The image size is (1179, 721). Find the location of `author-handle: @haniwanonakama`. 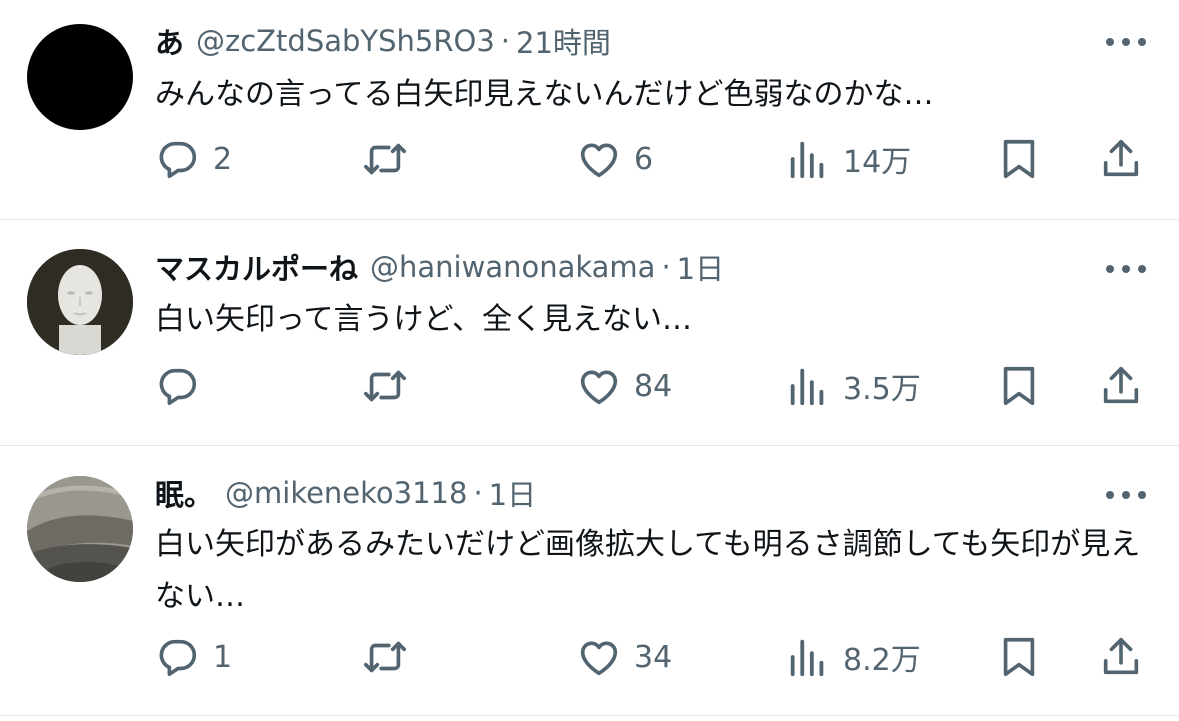

author-handle: @haniwanonakama is located at coordinates (512, 267).